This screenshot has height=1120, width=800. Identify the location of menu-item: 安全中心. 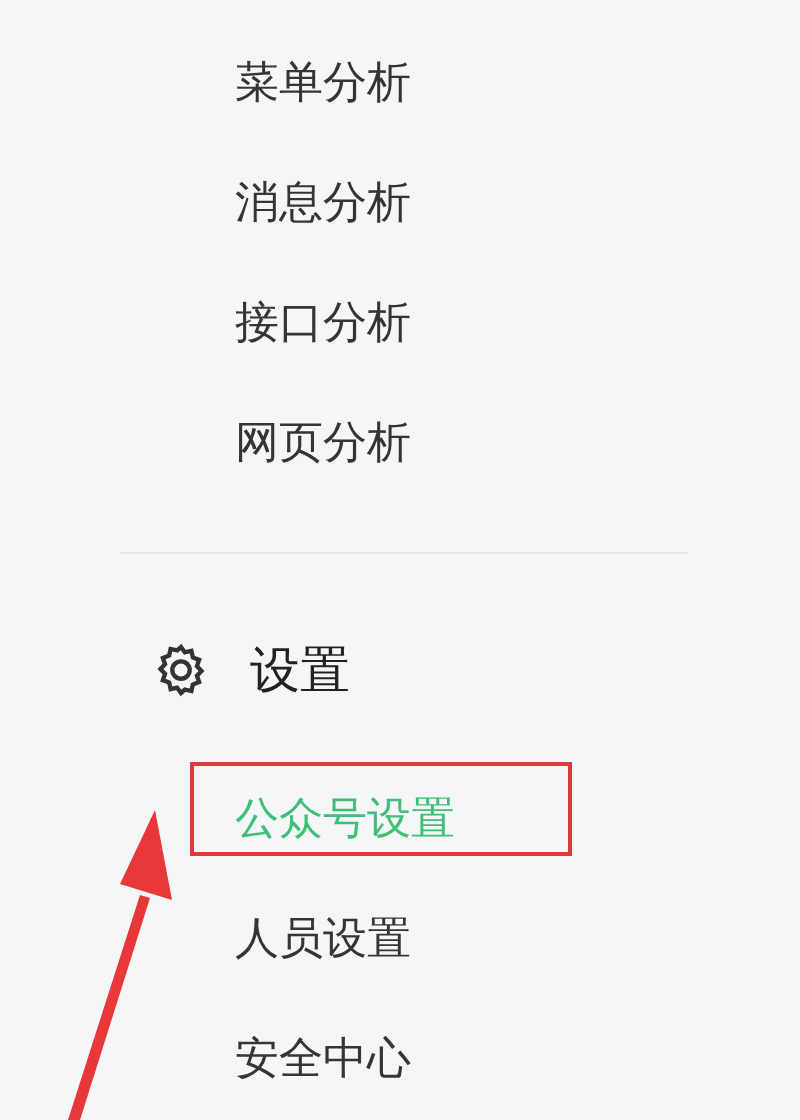
(323, 1058).